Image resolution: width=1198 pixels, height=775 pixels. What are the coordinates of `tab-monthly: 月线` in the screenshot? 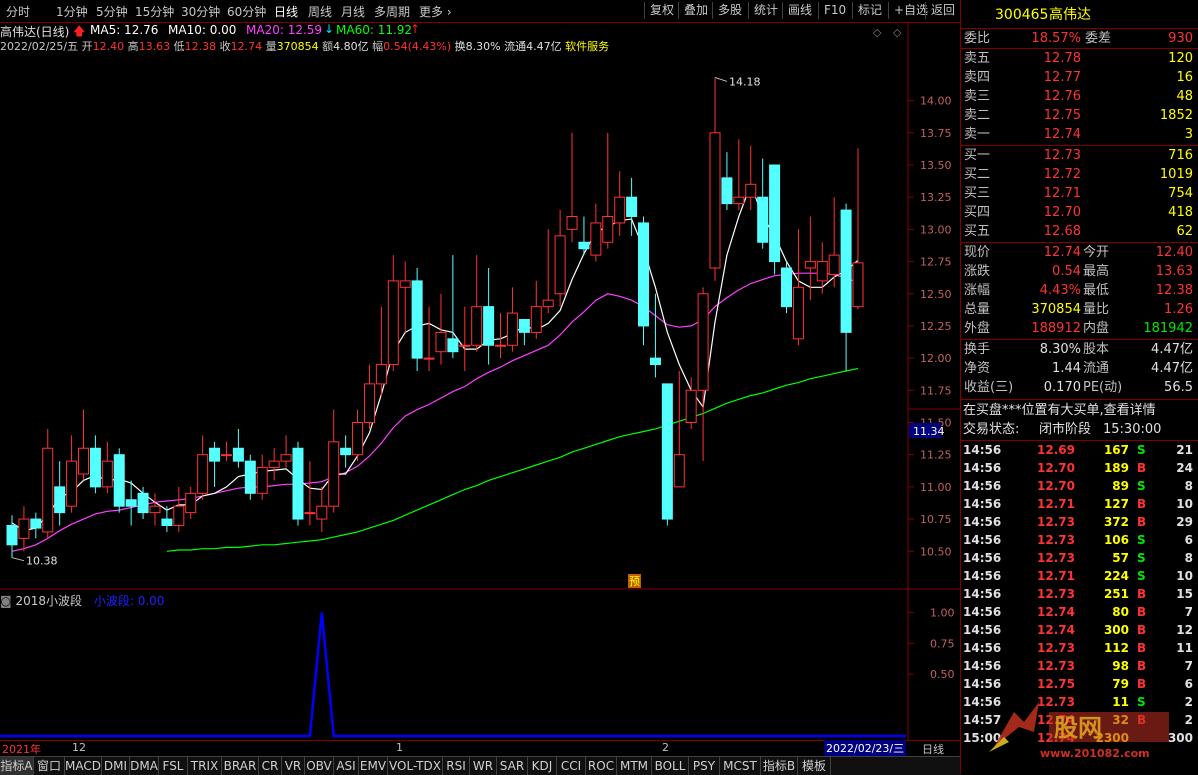 It's located at (353, 11).